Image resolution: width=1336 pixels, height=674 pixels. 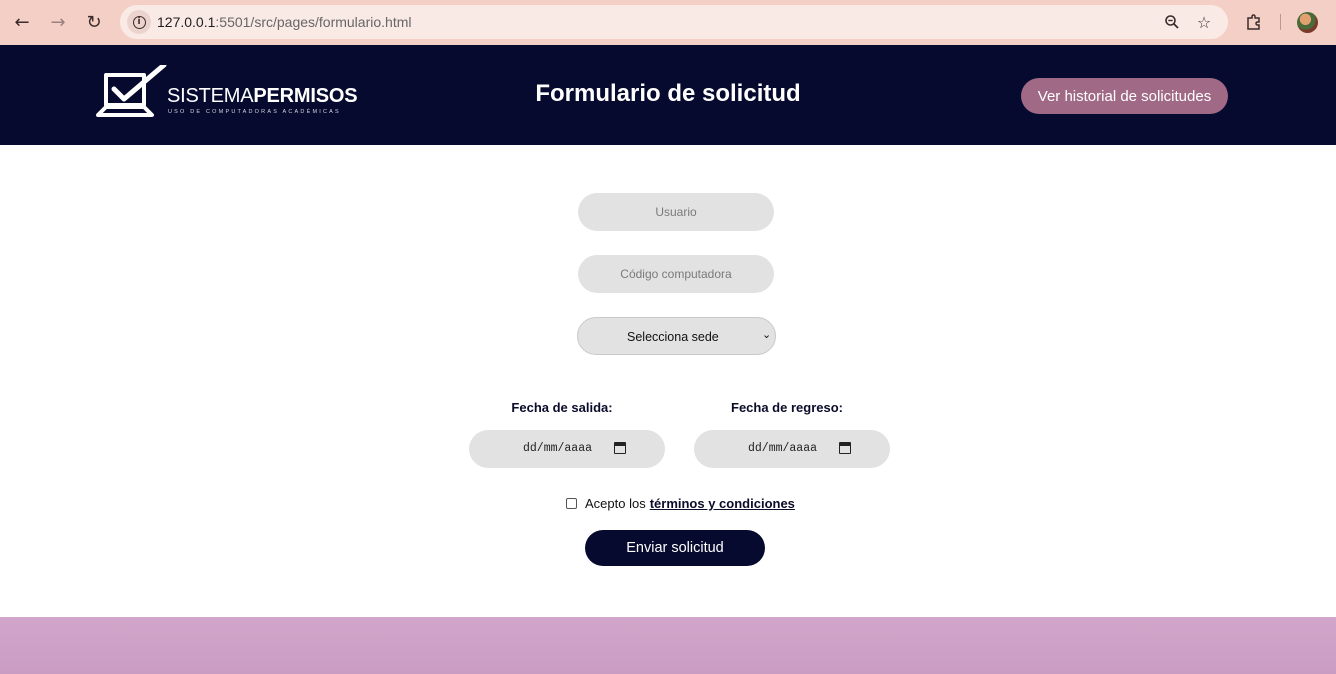 What do you see at coordinates (1307, 22) in the screenshot?
I see `profile-avatar` at bounding box center [1307, 22].